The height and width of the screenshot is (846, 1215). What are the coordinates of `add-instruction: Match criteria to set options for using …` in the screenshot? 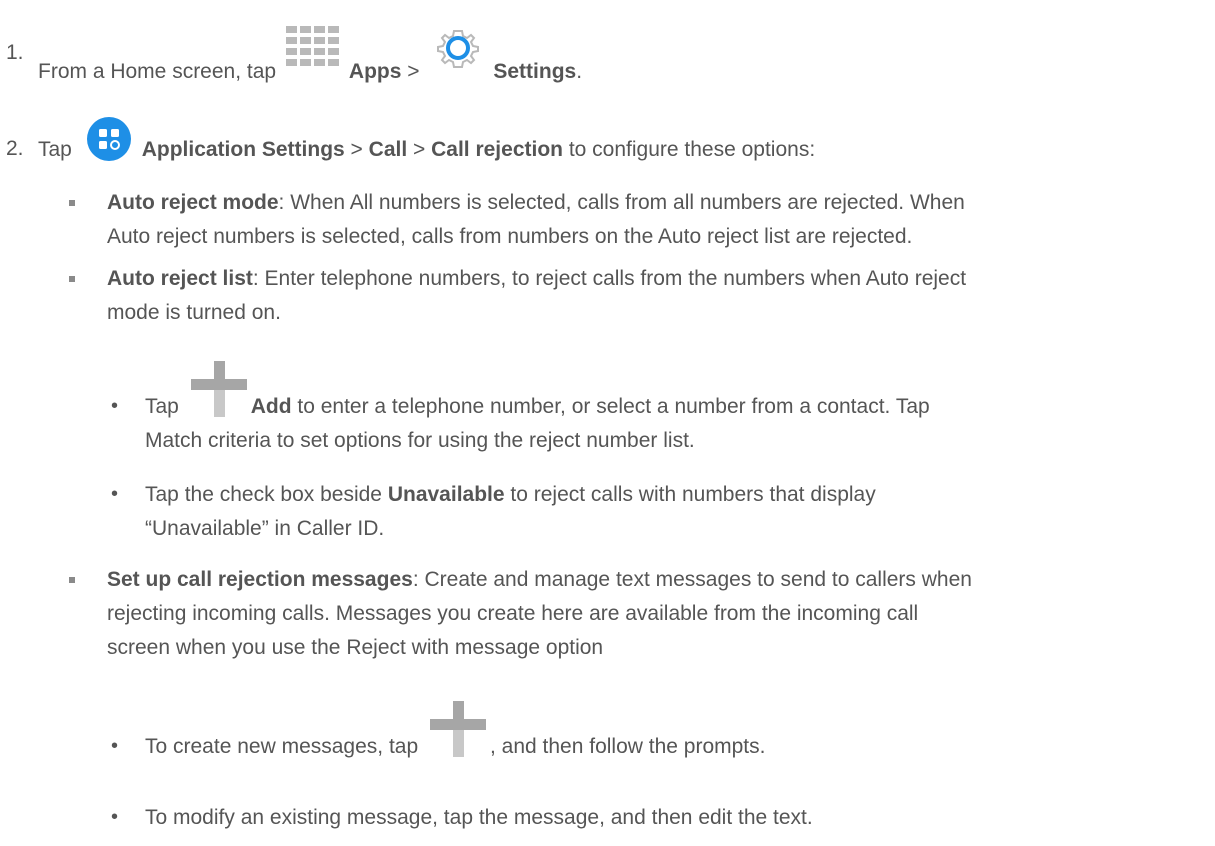 It's located at (420, 440).